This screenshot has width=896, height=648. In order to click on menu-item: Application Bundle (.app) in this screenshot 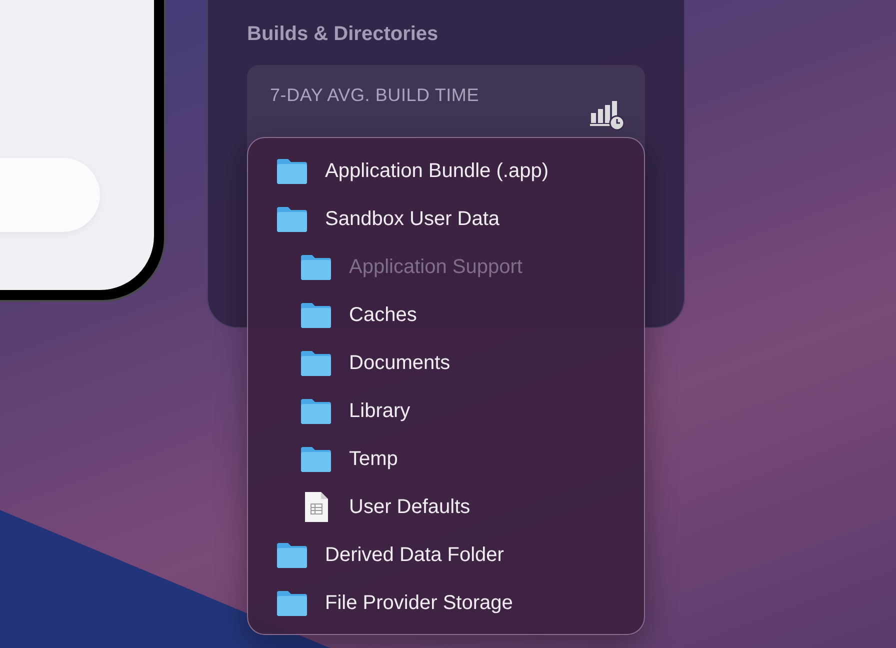, I will do `click(404, 171)`.